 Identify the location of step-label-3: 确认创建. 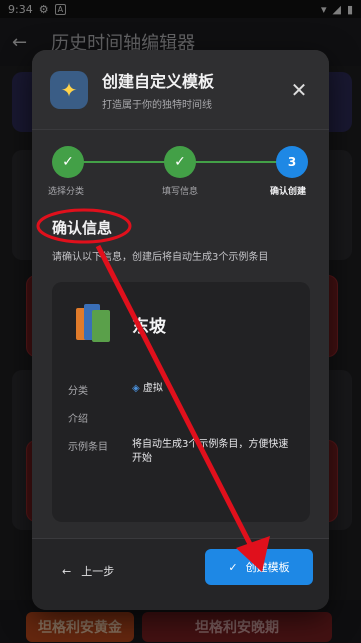
(288, 192).